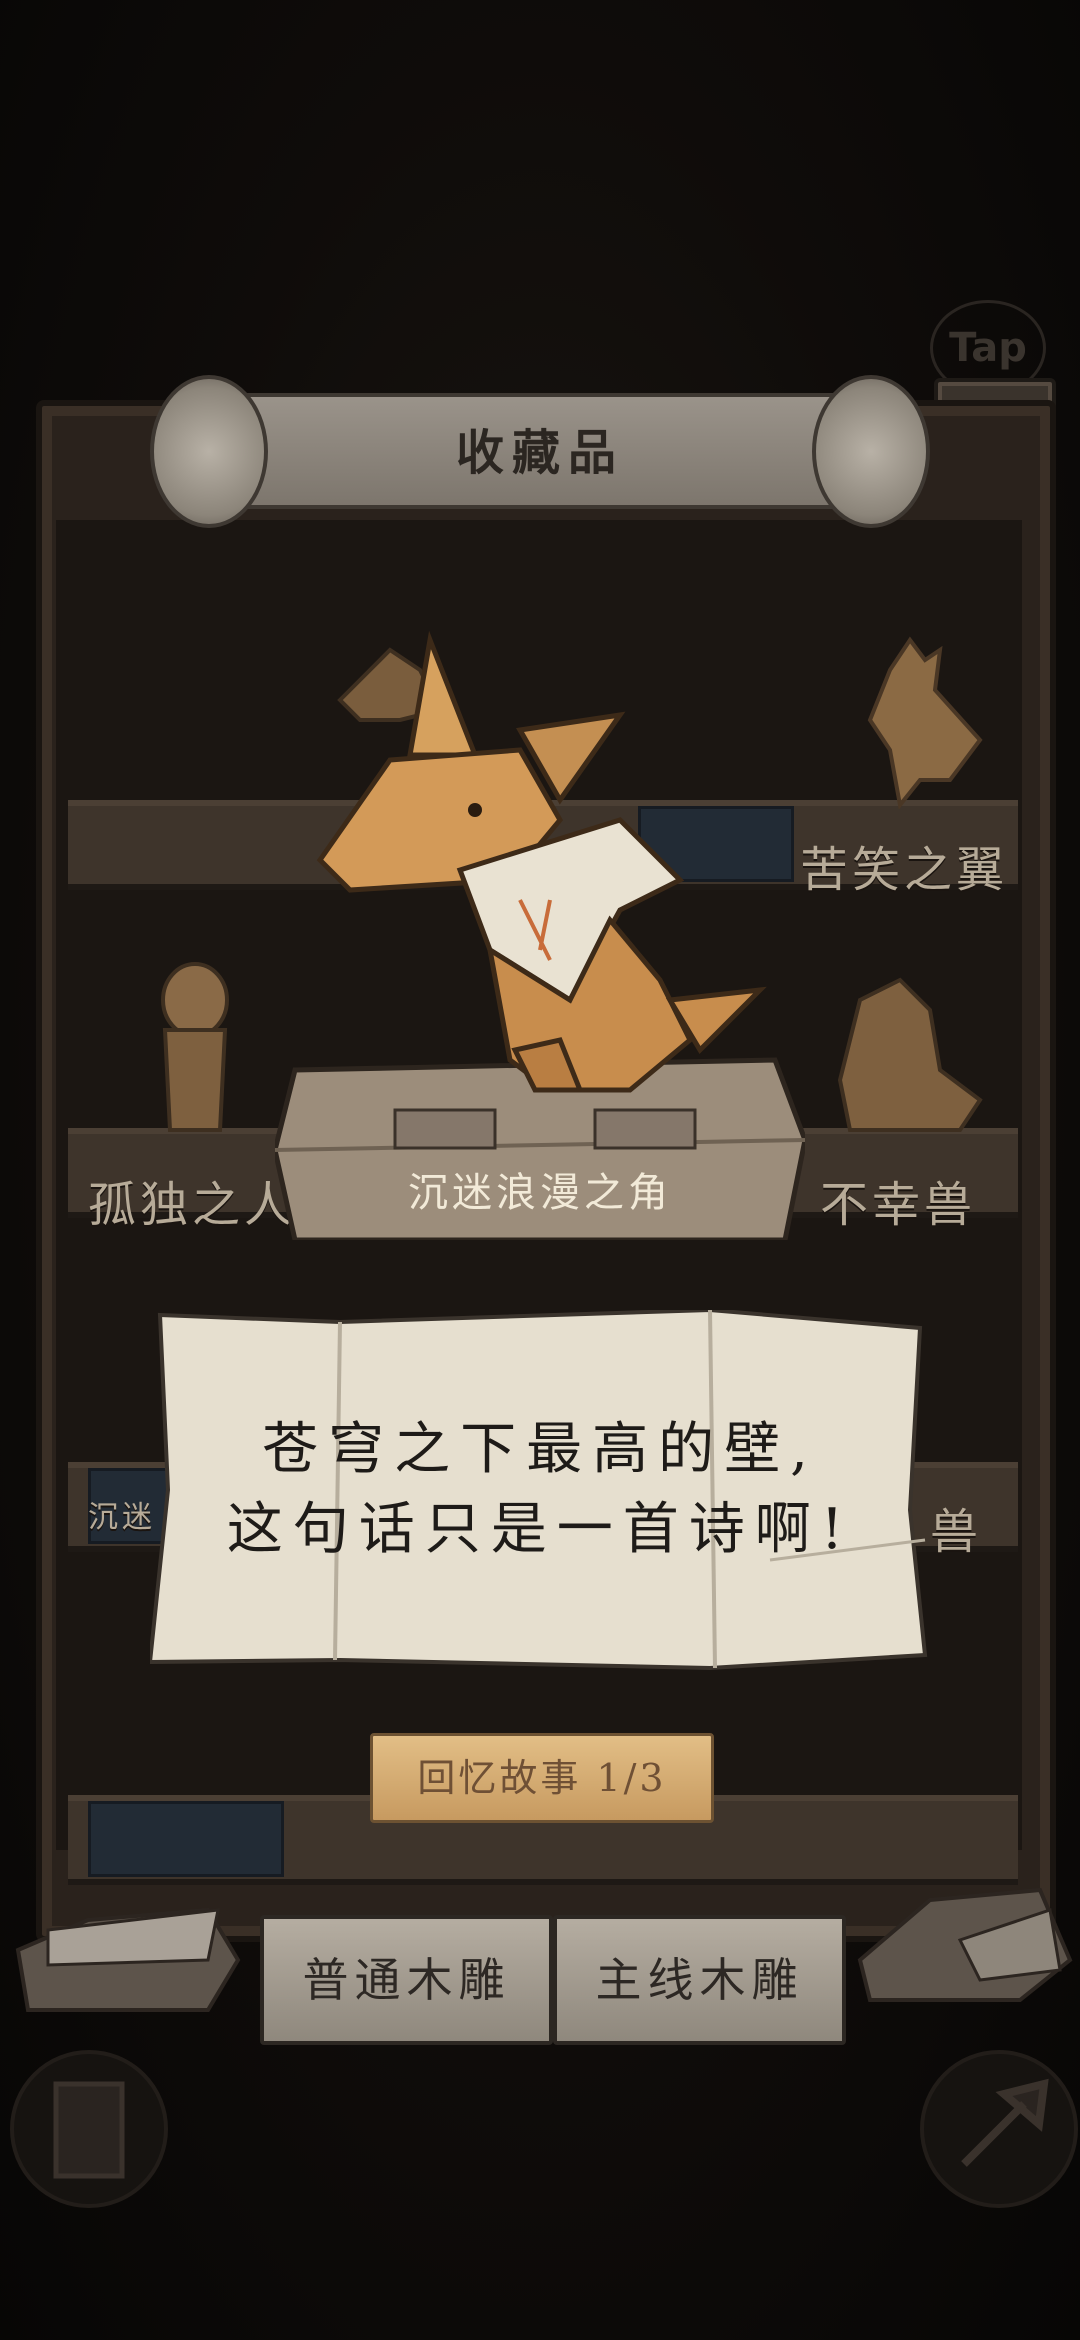  Describe the element at coordinates (542, 1778) in the screenshot. I see `memory-story-button: 回忆故事 1/3` at that location.